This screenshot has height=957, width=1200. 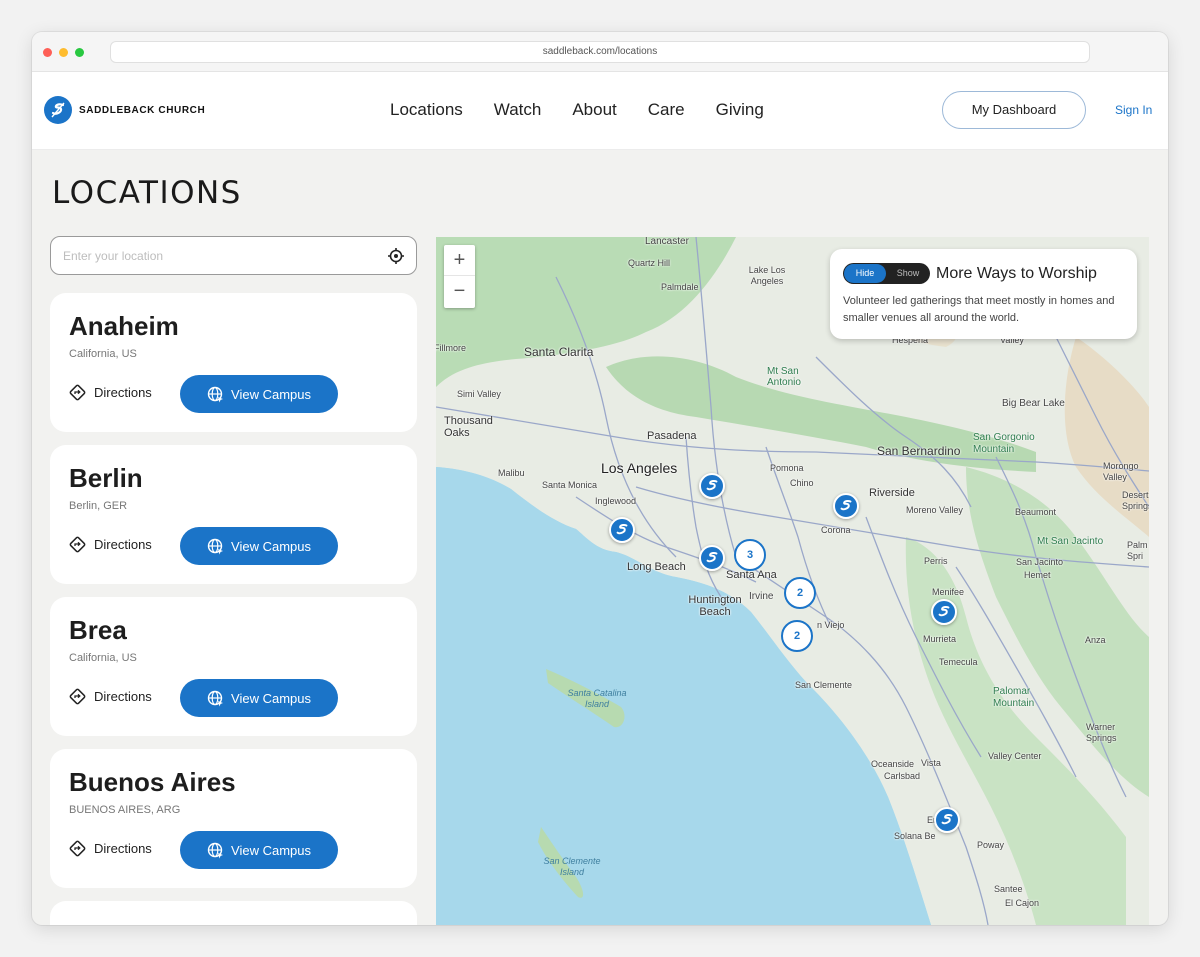 What do you see at coordinates (666, 110) in the screenshot?
I see `nav-care: Care` at bounding box center [666, 110].